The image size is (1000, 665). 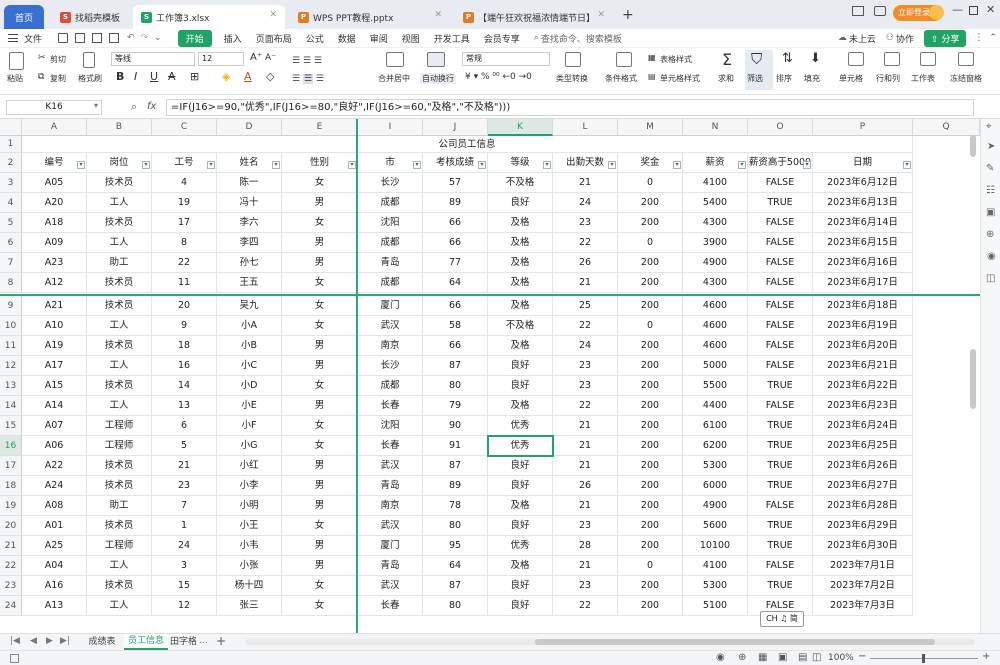 I want to click on table-cell: A06, so click(x=54, y=446).